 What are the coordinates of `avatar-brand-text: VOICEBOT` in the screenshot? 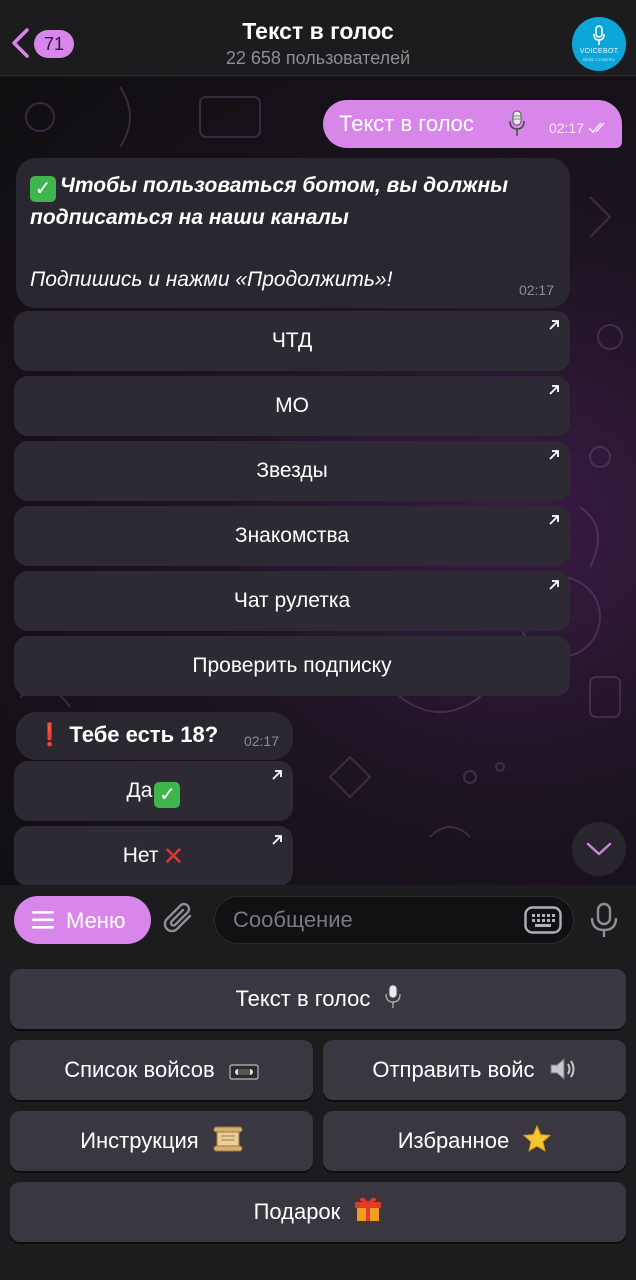 It's located at (599, 51).